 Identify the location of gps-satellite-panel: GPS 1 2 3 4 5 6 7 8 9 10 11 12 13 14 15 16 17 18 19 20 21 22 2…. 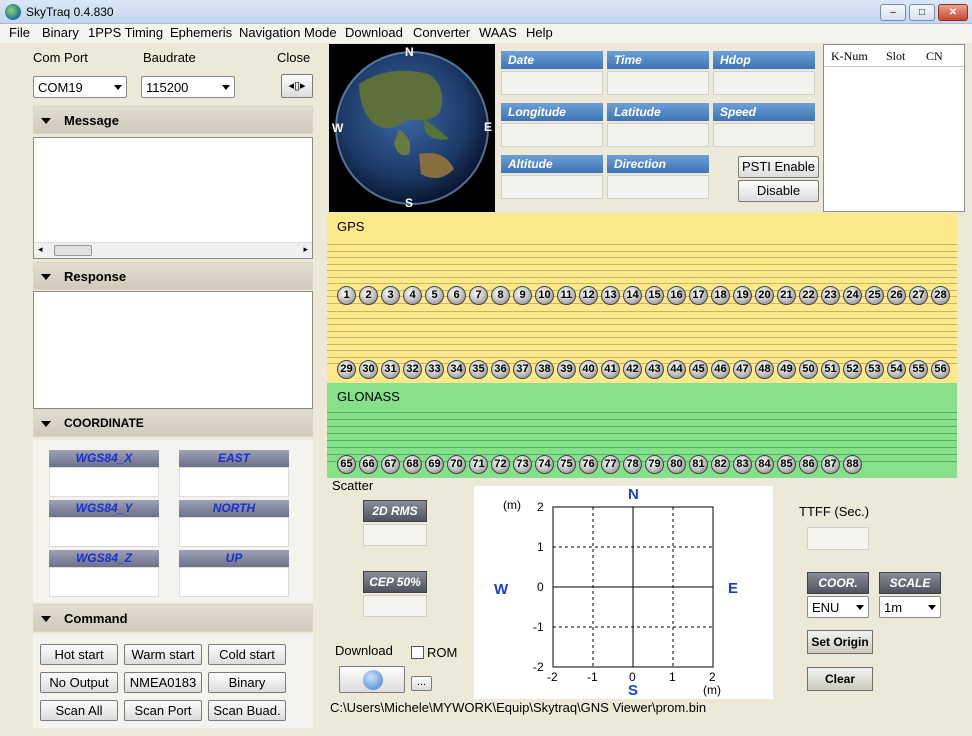
(642, 298).